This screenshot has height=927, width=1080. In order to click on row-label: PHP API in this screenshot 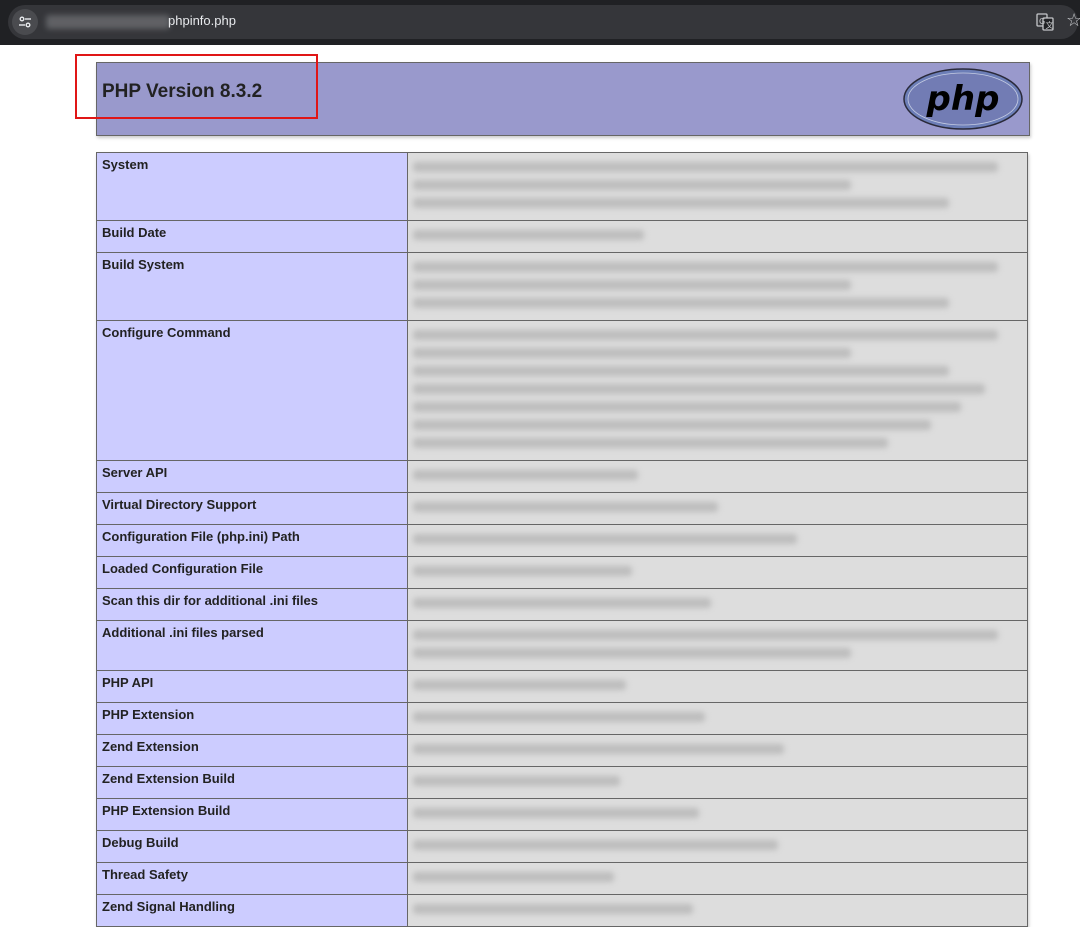, I will do `click(252, 686)`.